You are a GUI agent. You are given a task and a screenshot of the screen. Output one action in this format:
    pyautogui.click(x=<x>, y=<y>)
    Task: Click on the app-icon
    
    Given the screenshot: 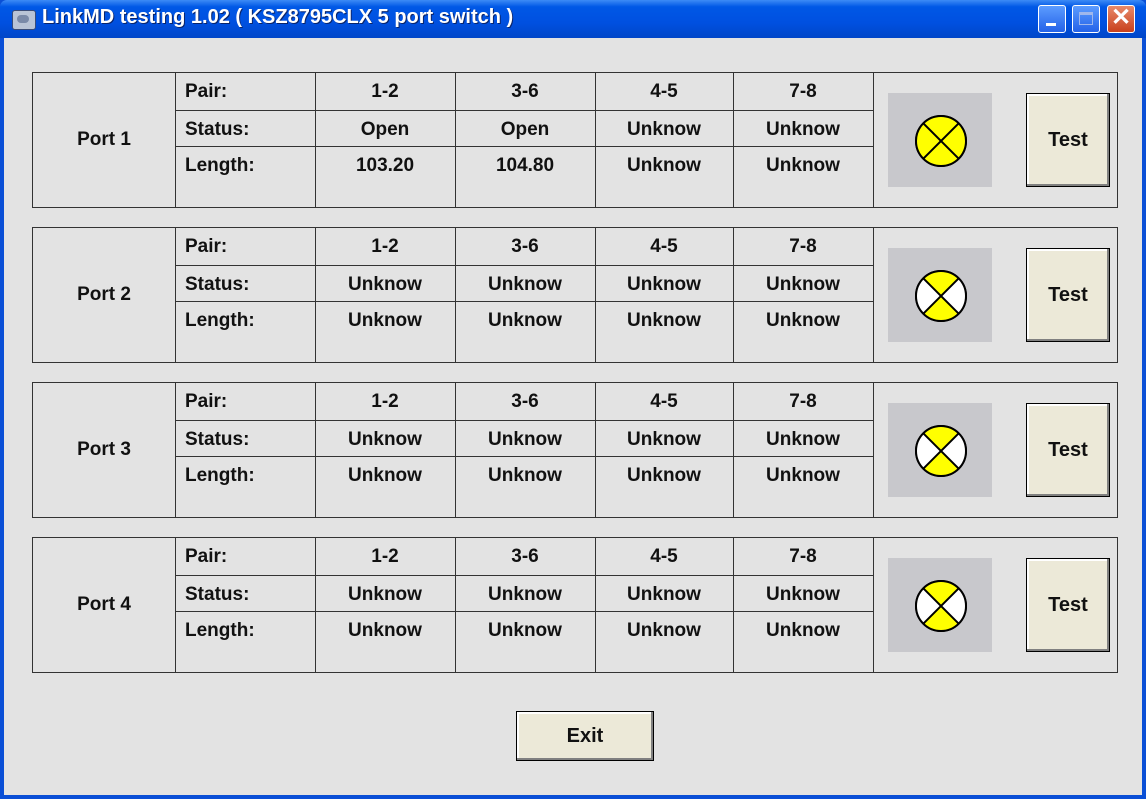 What is the action you would take?
    pyautogui.click(x=24, y=20)
    